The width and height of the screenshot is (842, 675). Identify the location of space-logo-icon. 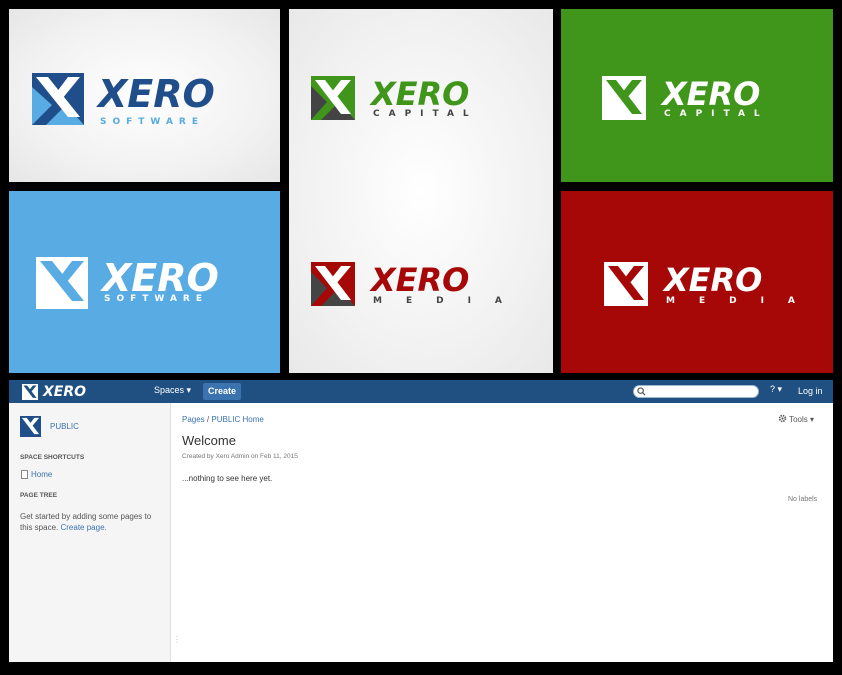
(30, 426).